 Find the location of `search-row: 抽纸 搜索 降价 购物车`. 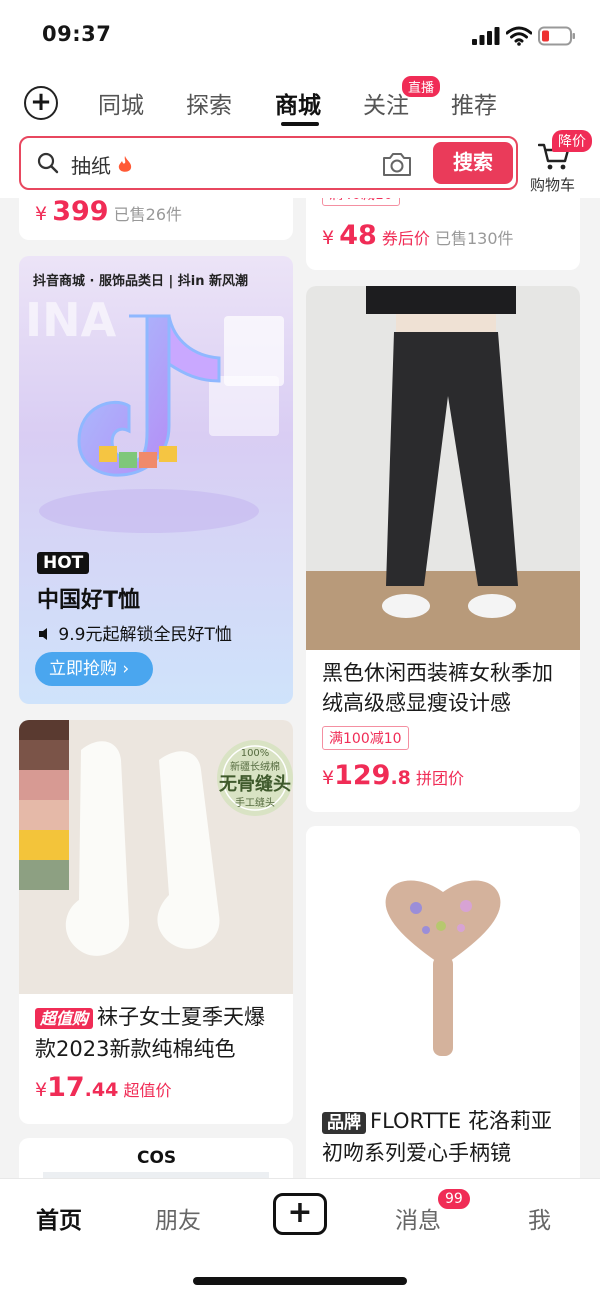

search-row: 抽纸 搜索 降价 购物车 is located at coordinates (300, 164).